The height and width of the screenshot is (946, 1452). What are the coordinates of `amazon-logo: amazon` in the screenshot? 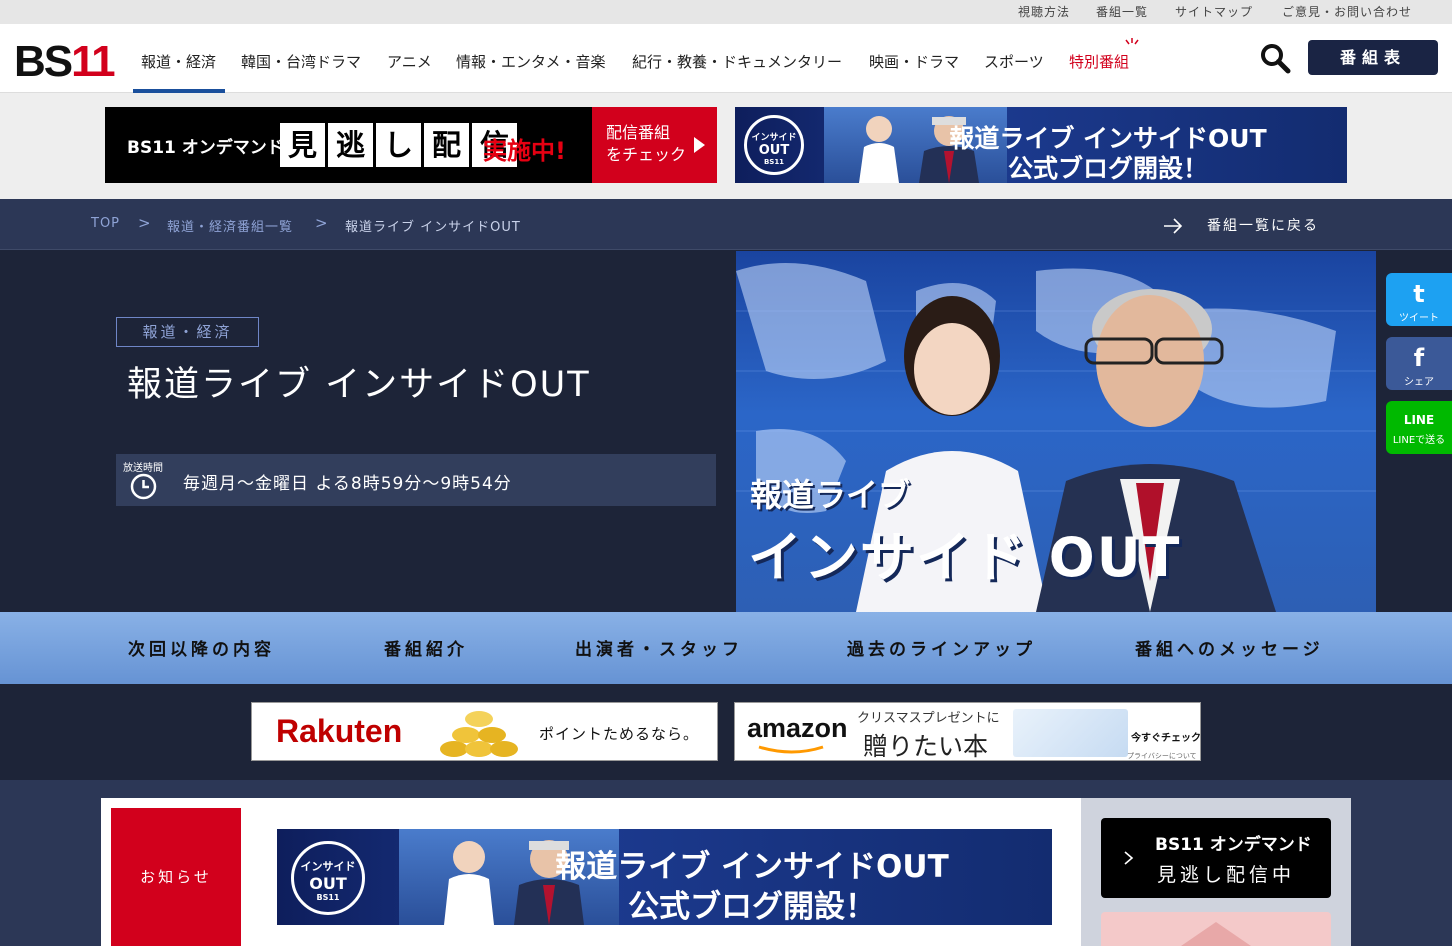 It's located at (797, 728).